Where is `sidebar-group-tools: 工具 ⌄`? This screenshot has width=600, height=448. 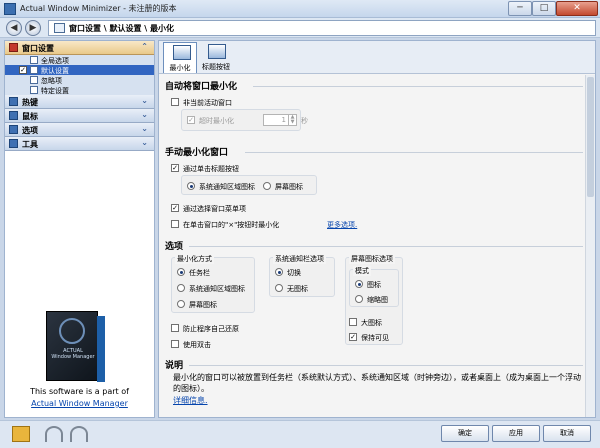 sidebar-group-tools: 工具 ⌄ is located at coordinates (79, 144).